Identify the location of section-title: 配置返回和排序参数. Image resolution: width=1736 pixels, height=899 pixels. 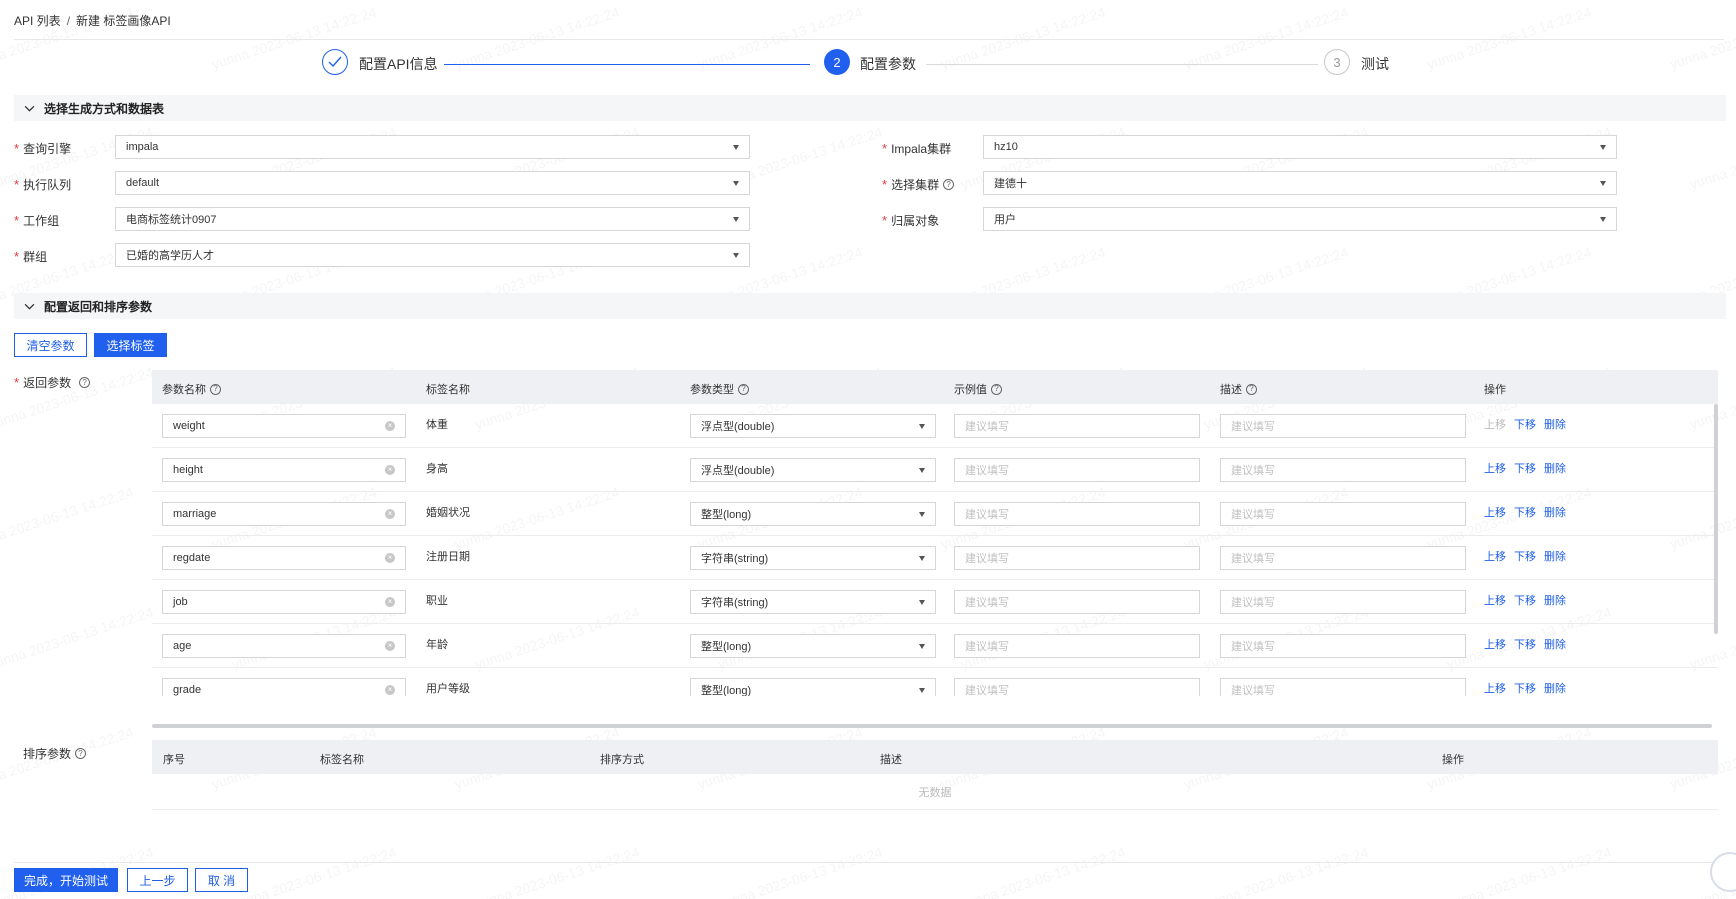
(98, 306).